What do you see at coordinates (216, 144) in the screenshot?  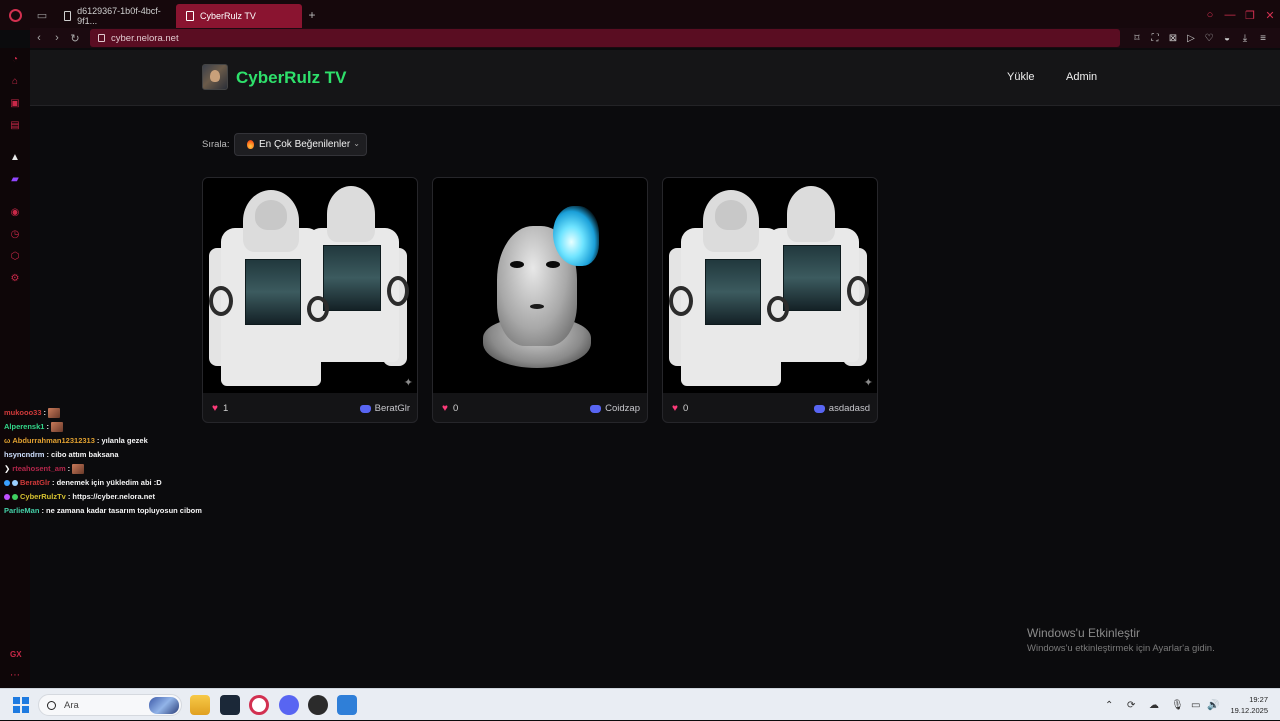 I see `sort-label: Sırala:` at bounding box center [216, 144].